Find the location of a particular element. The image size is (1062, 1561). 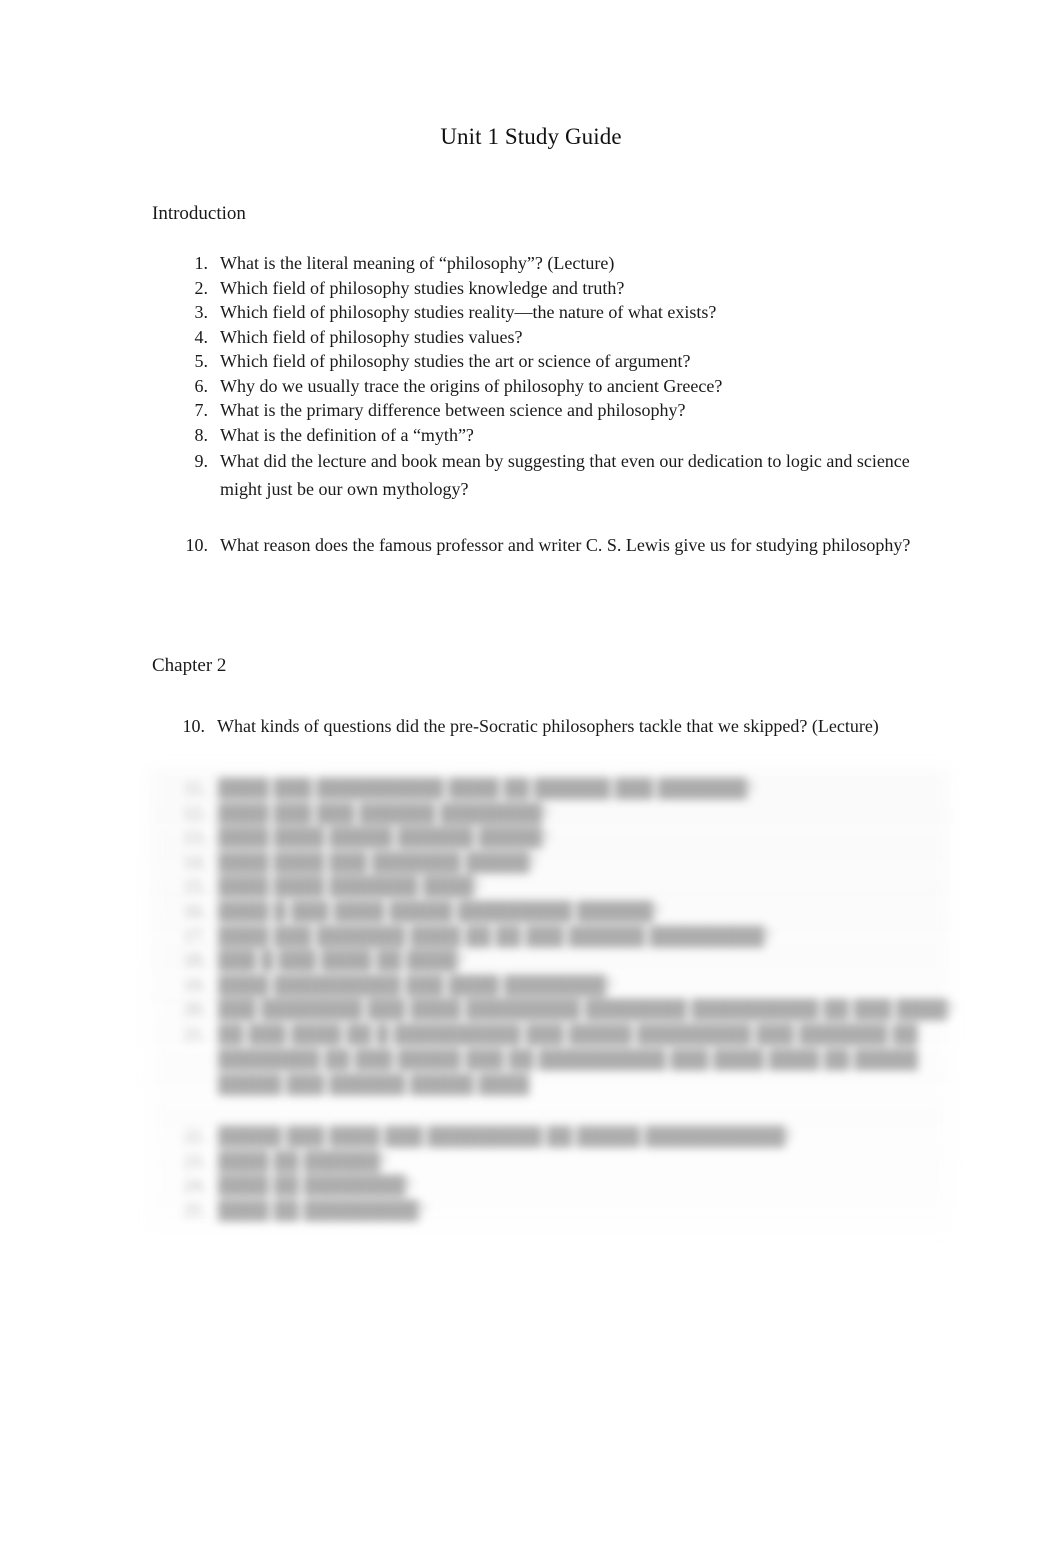

list-item-number: 5. is located at coordinates (201, 361).